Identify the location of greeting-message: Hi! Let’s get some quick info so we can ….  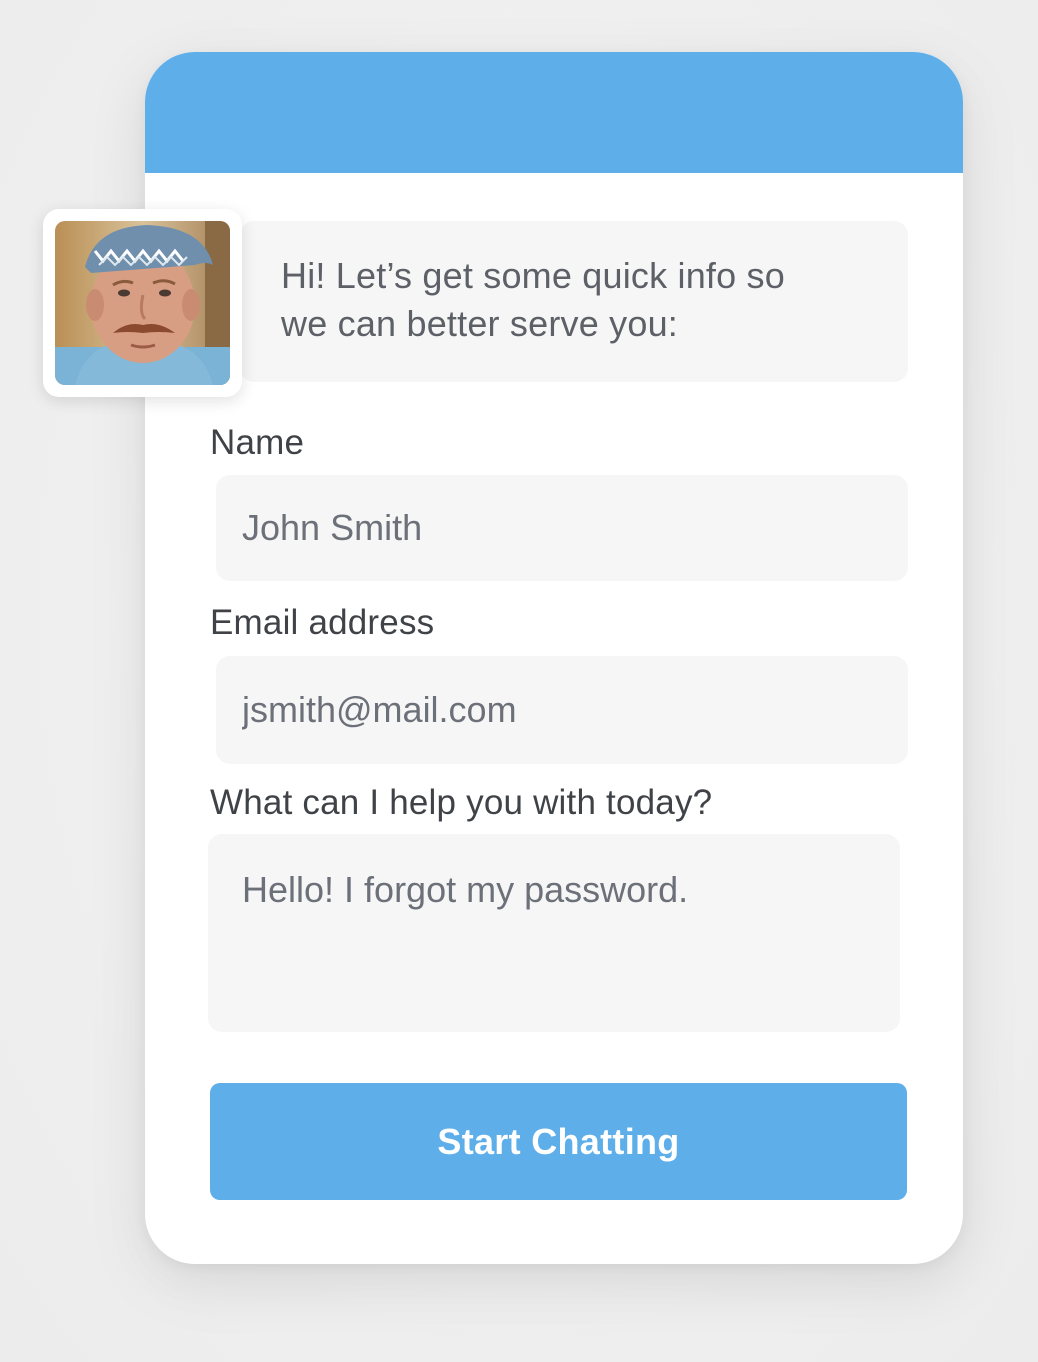
(581, 300).